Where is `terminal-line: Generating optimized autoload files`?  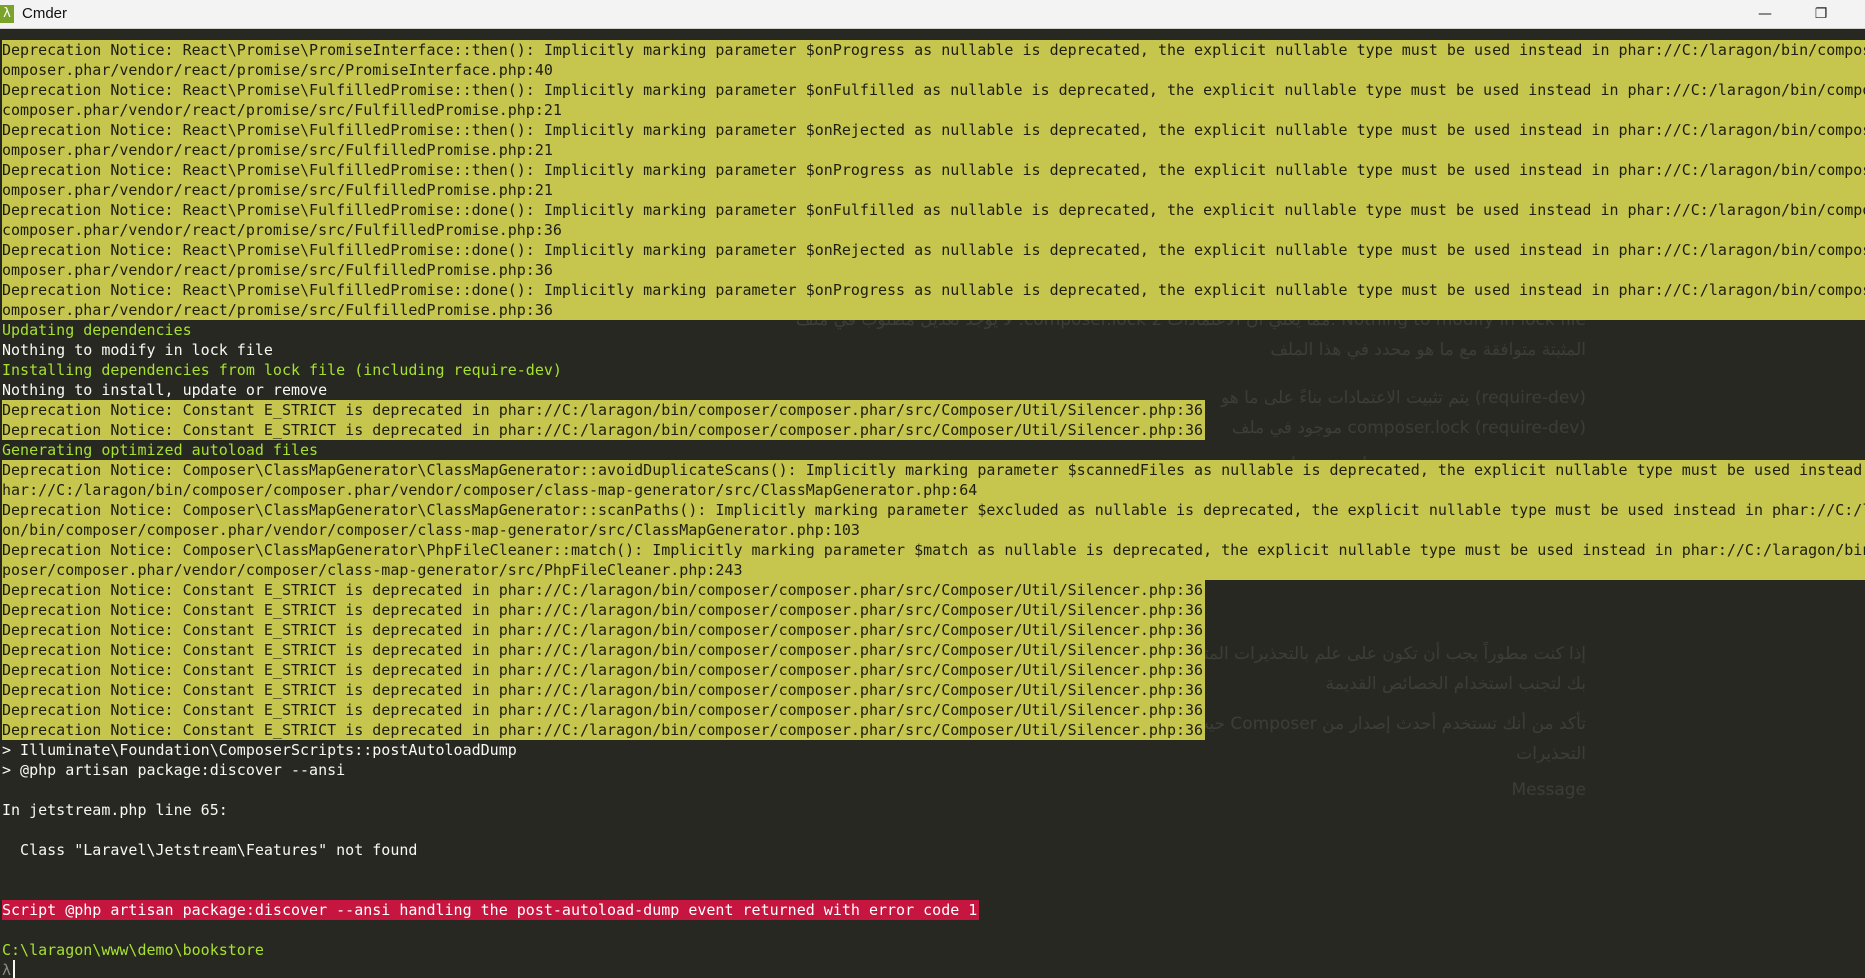 terminal-line: Generating optimized autoload files is located at coordinates (932, 450).